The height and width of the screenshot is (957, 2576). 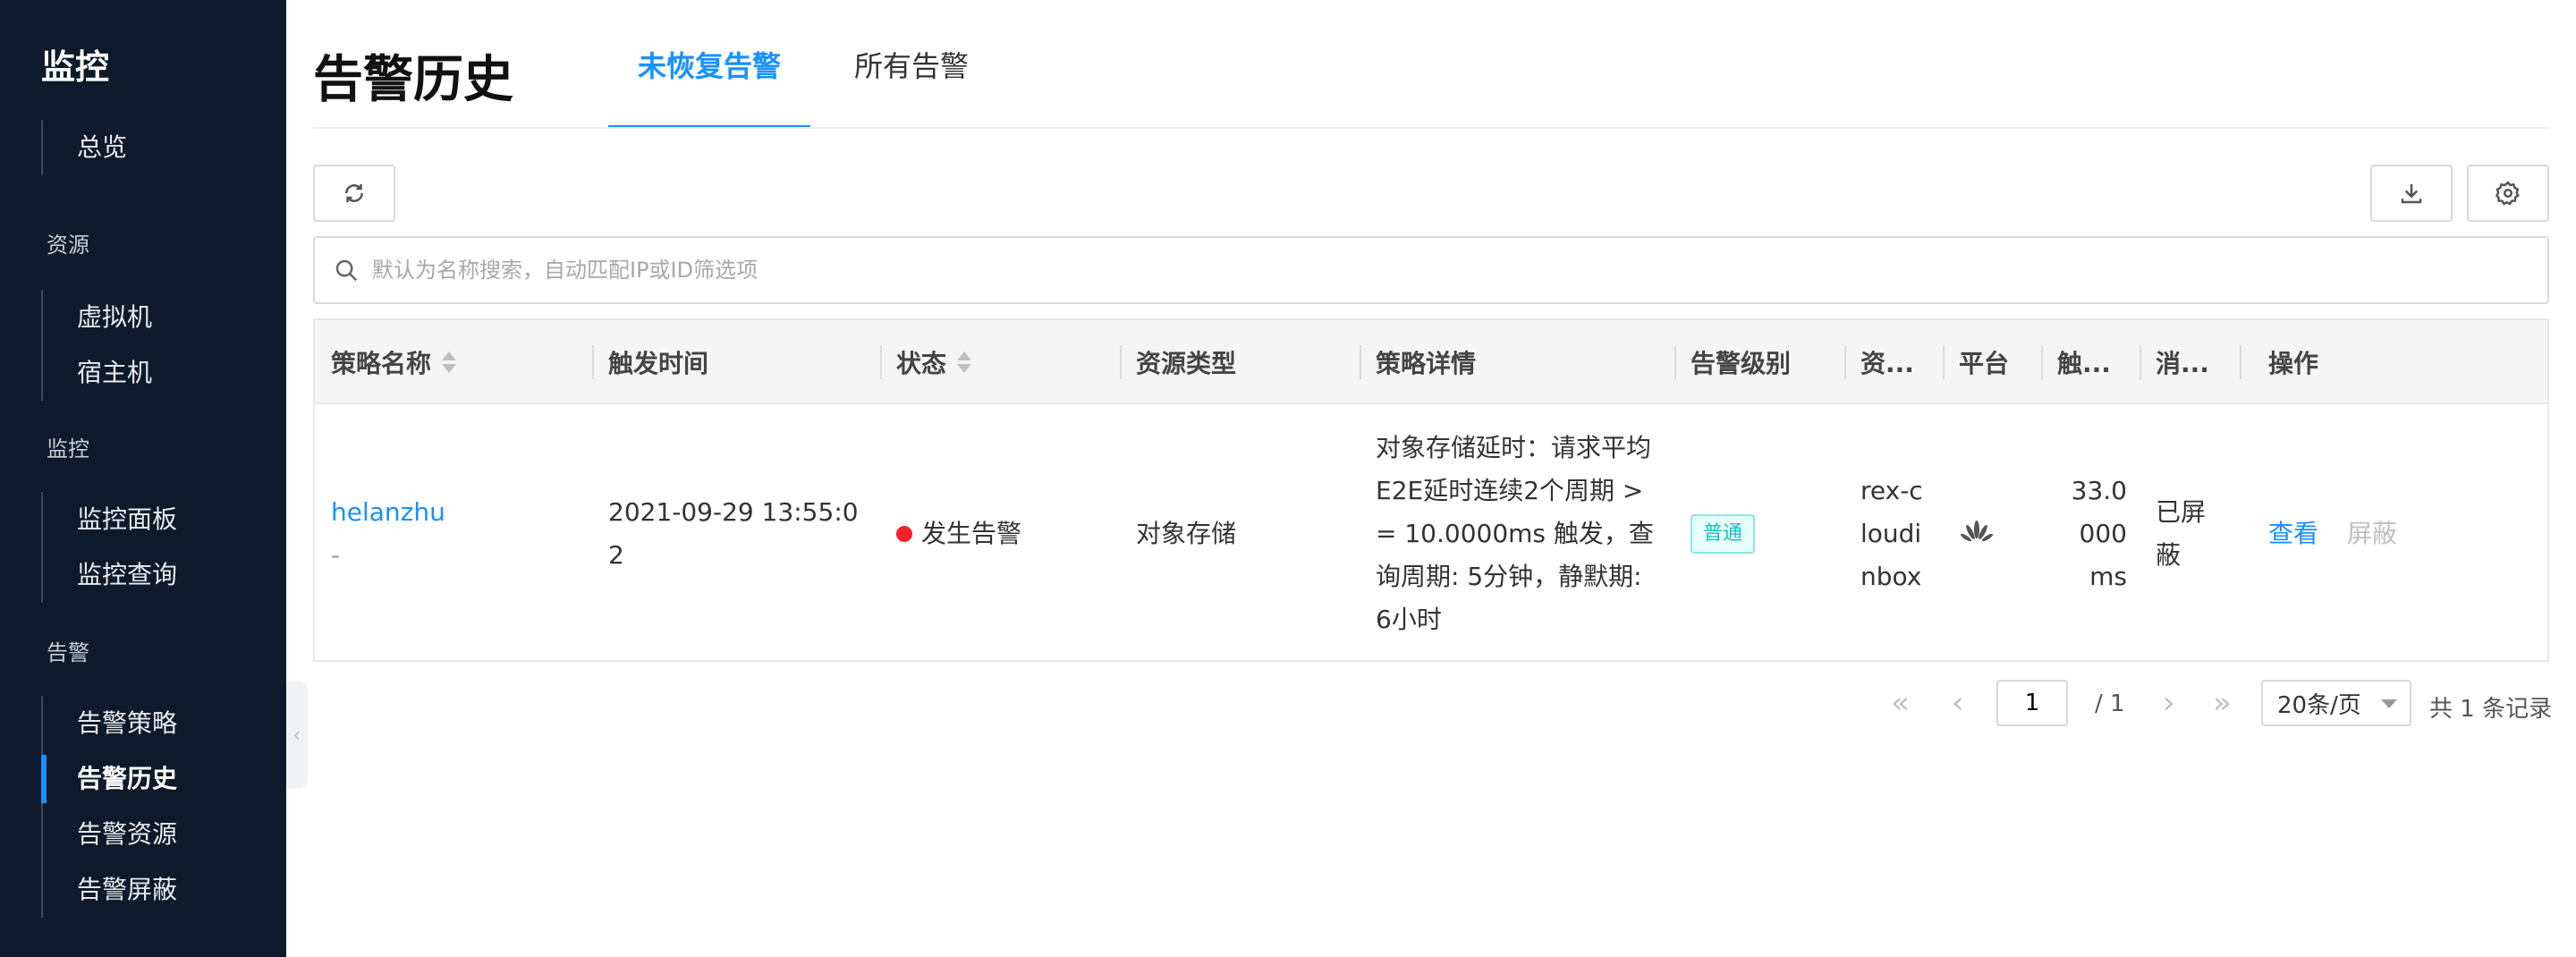 What do you see at coordinates (108, 779) in the screenshot?
I see `sidebar-item-alert-history: 告警历史` at bounding box center [108, 779].